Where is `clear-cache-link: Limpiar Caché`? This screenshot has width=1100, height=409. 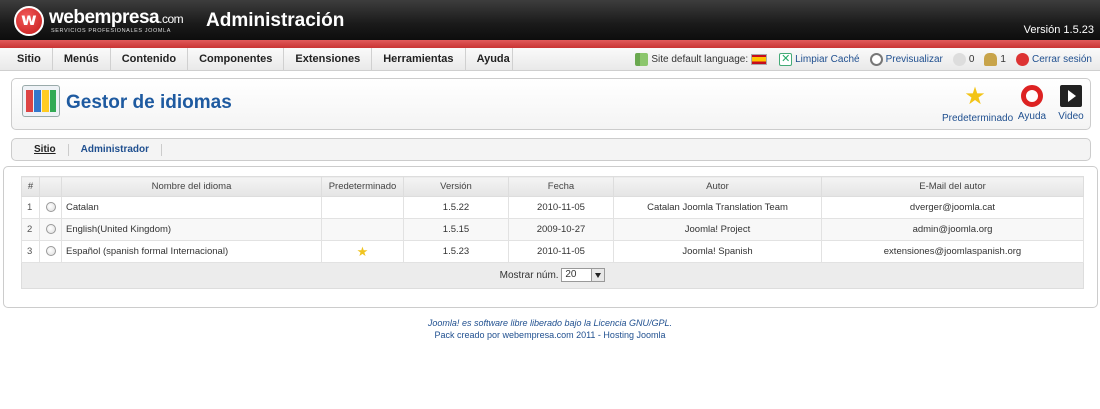
clear-cache-link: Limpiar Caché is located at coordinates (819, 59).